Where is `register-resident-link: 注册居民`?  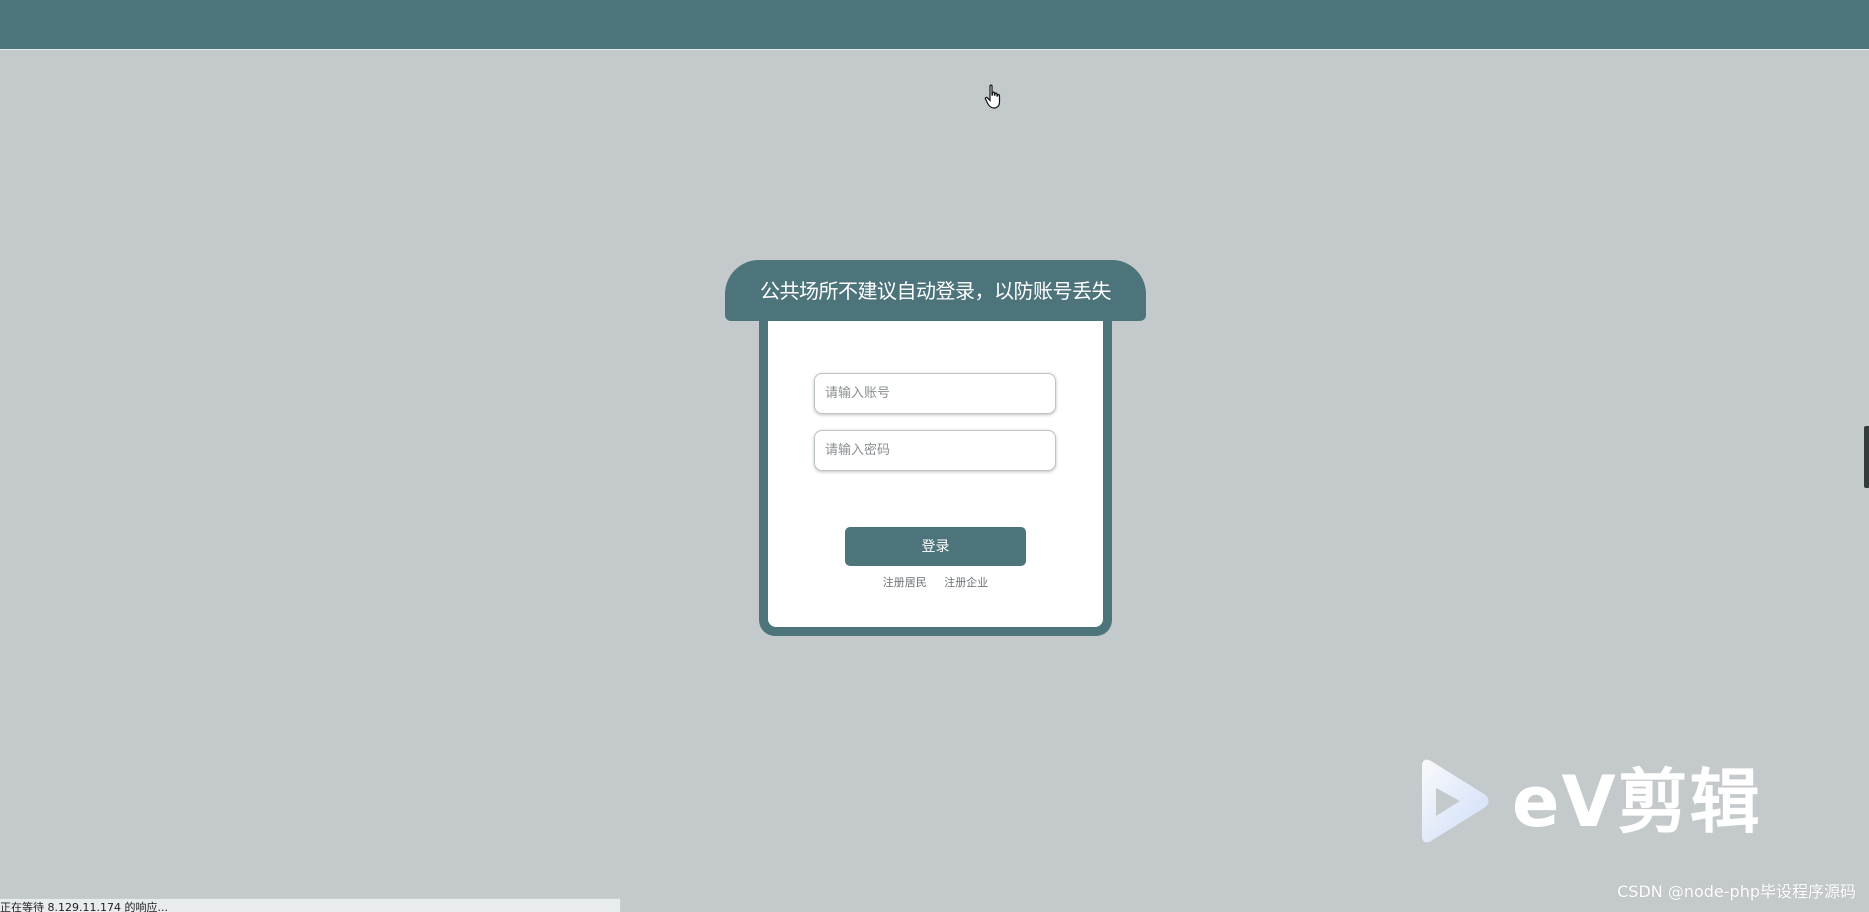
register-resident-link: 注册居民 is located at coordinates (905, 582).